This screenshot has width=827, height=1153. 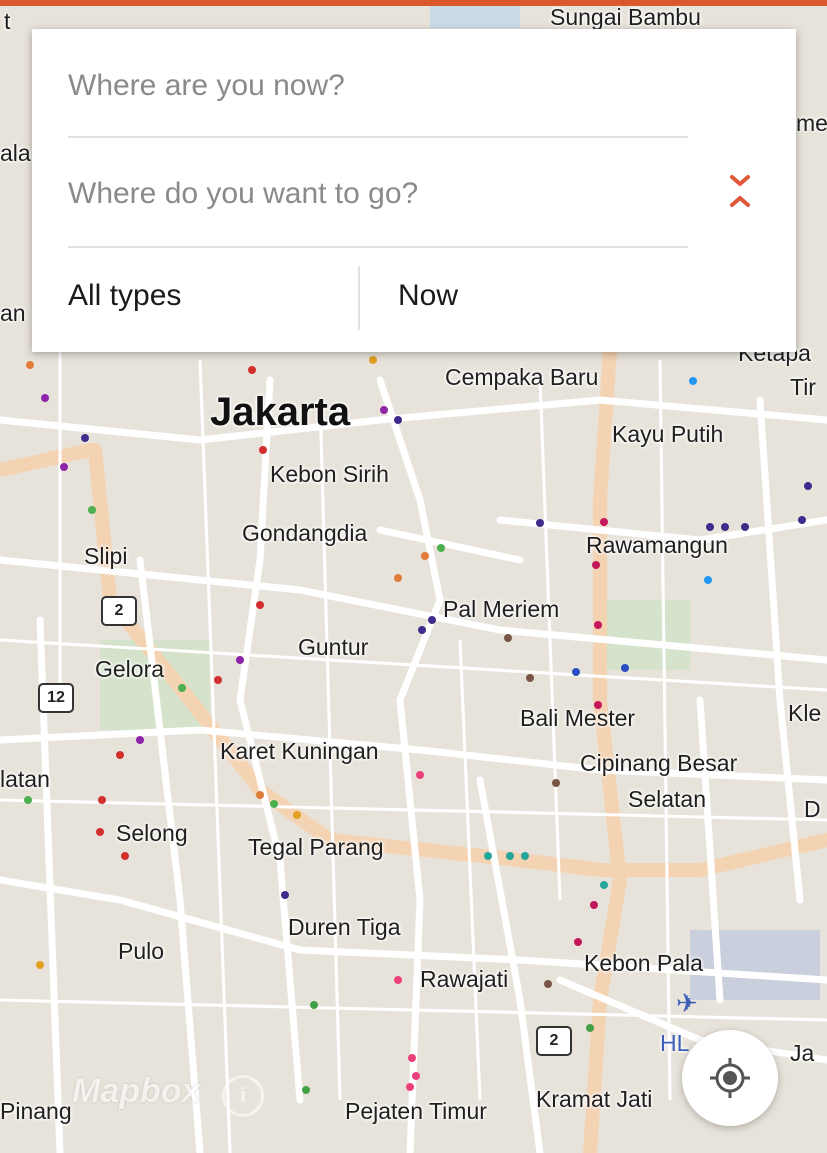 I want to click on transport-type-selector: All types, so click(x=124, y=296).